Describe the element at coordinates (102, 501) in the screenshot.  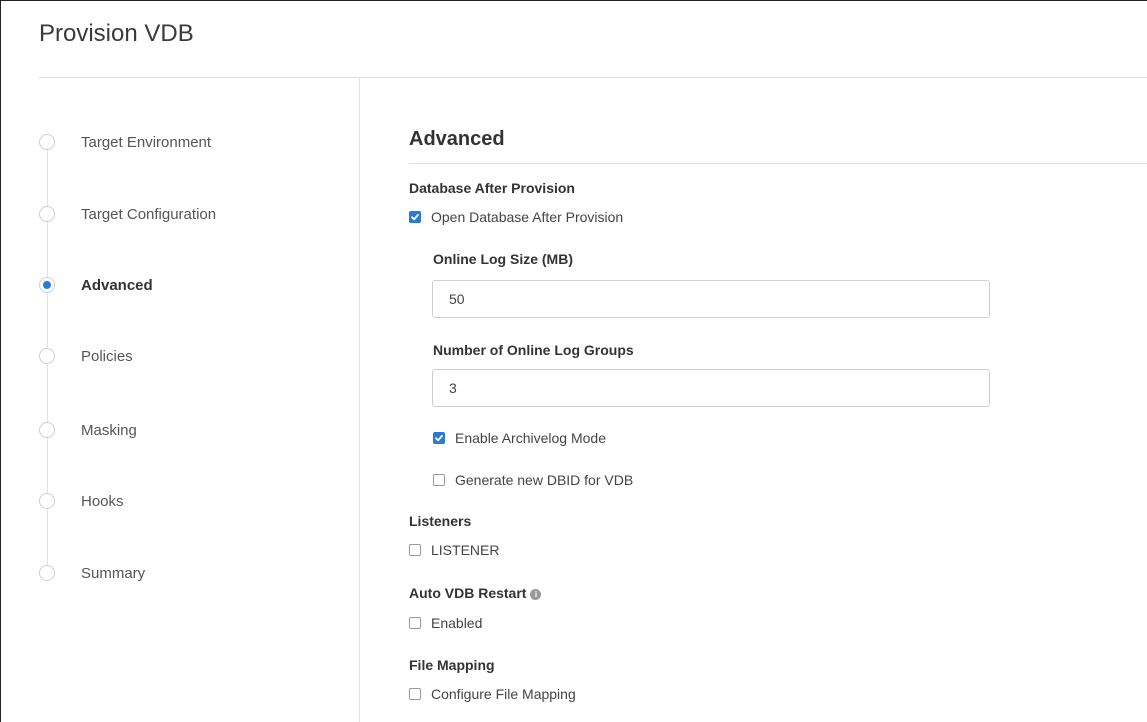
I see `step-label: Hooks` at that location.